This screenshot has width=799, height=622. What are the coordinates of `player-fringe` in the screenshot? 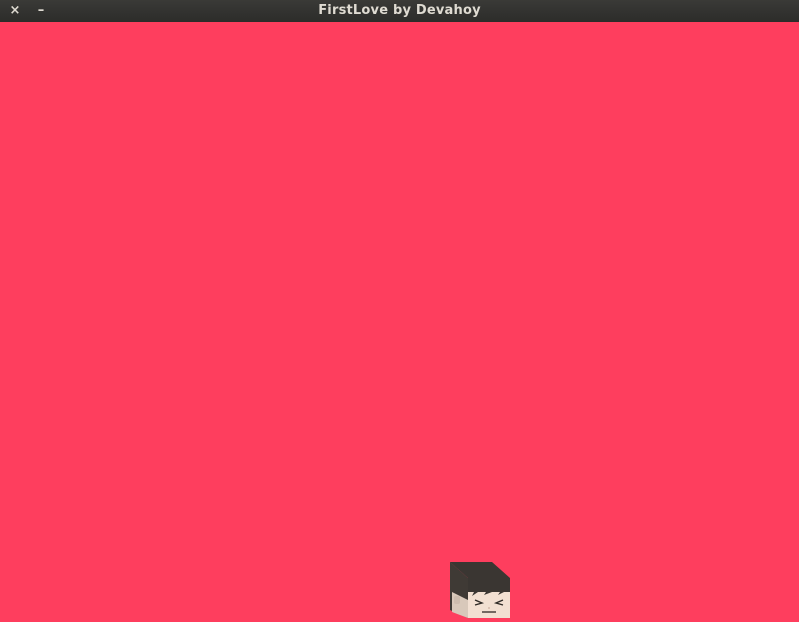 It's located at (489, 585).